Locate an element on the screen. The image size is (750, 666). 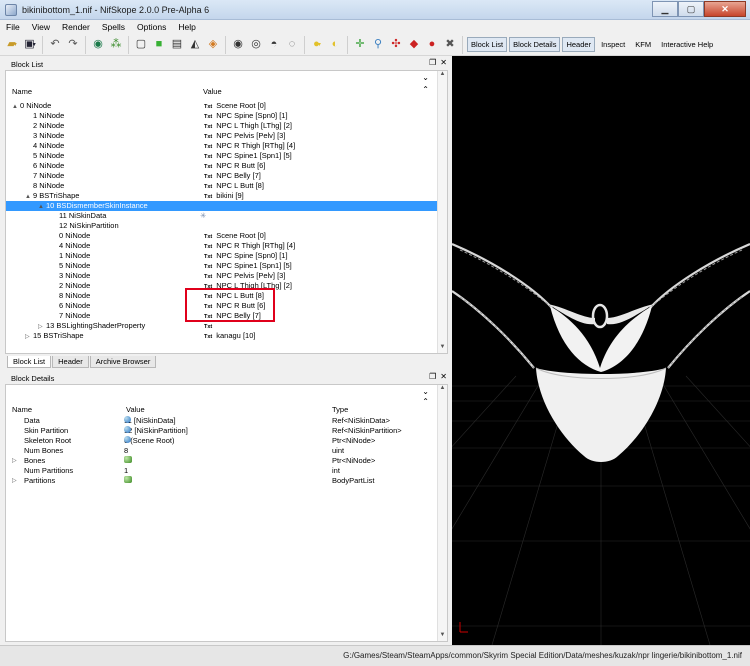
block-row: ▲ 10 BSDismemberSkinInstance is located at coordinates (221, 206).